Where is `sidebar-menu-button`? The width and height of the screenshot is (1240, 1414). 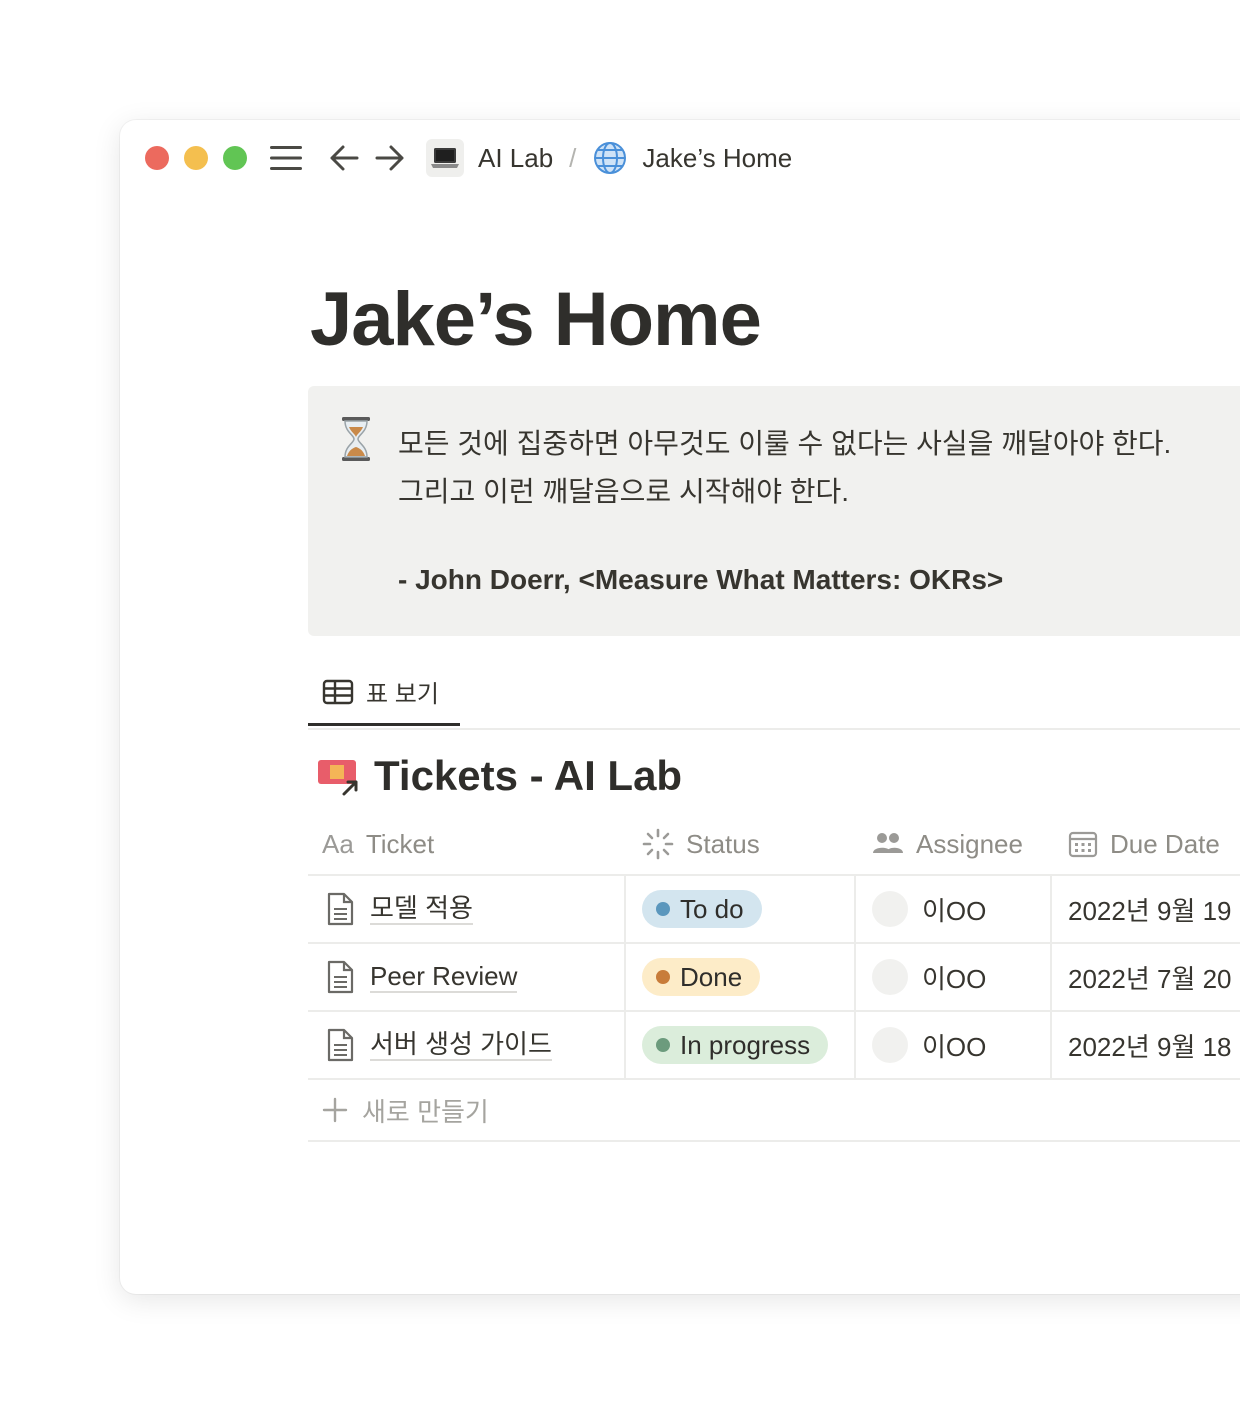
sidebar-menu-button is located at coordinates (286, 158).